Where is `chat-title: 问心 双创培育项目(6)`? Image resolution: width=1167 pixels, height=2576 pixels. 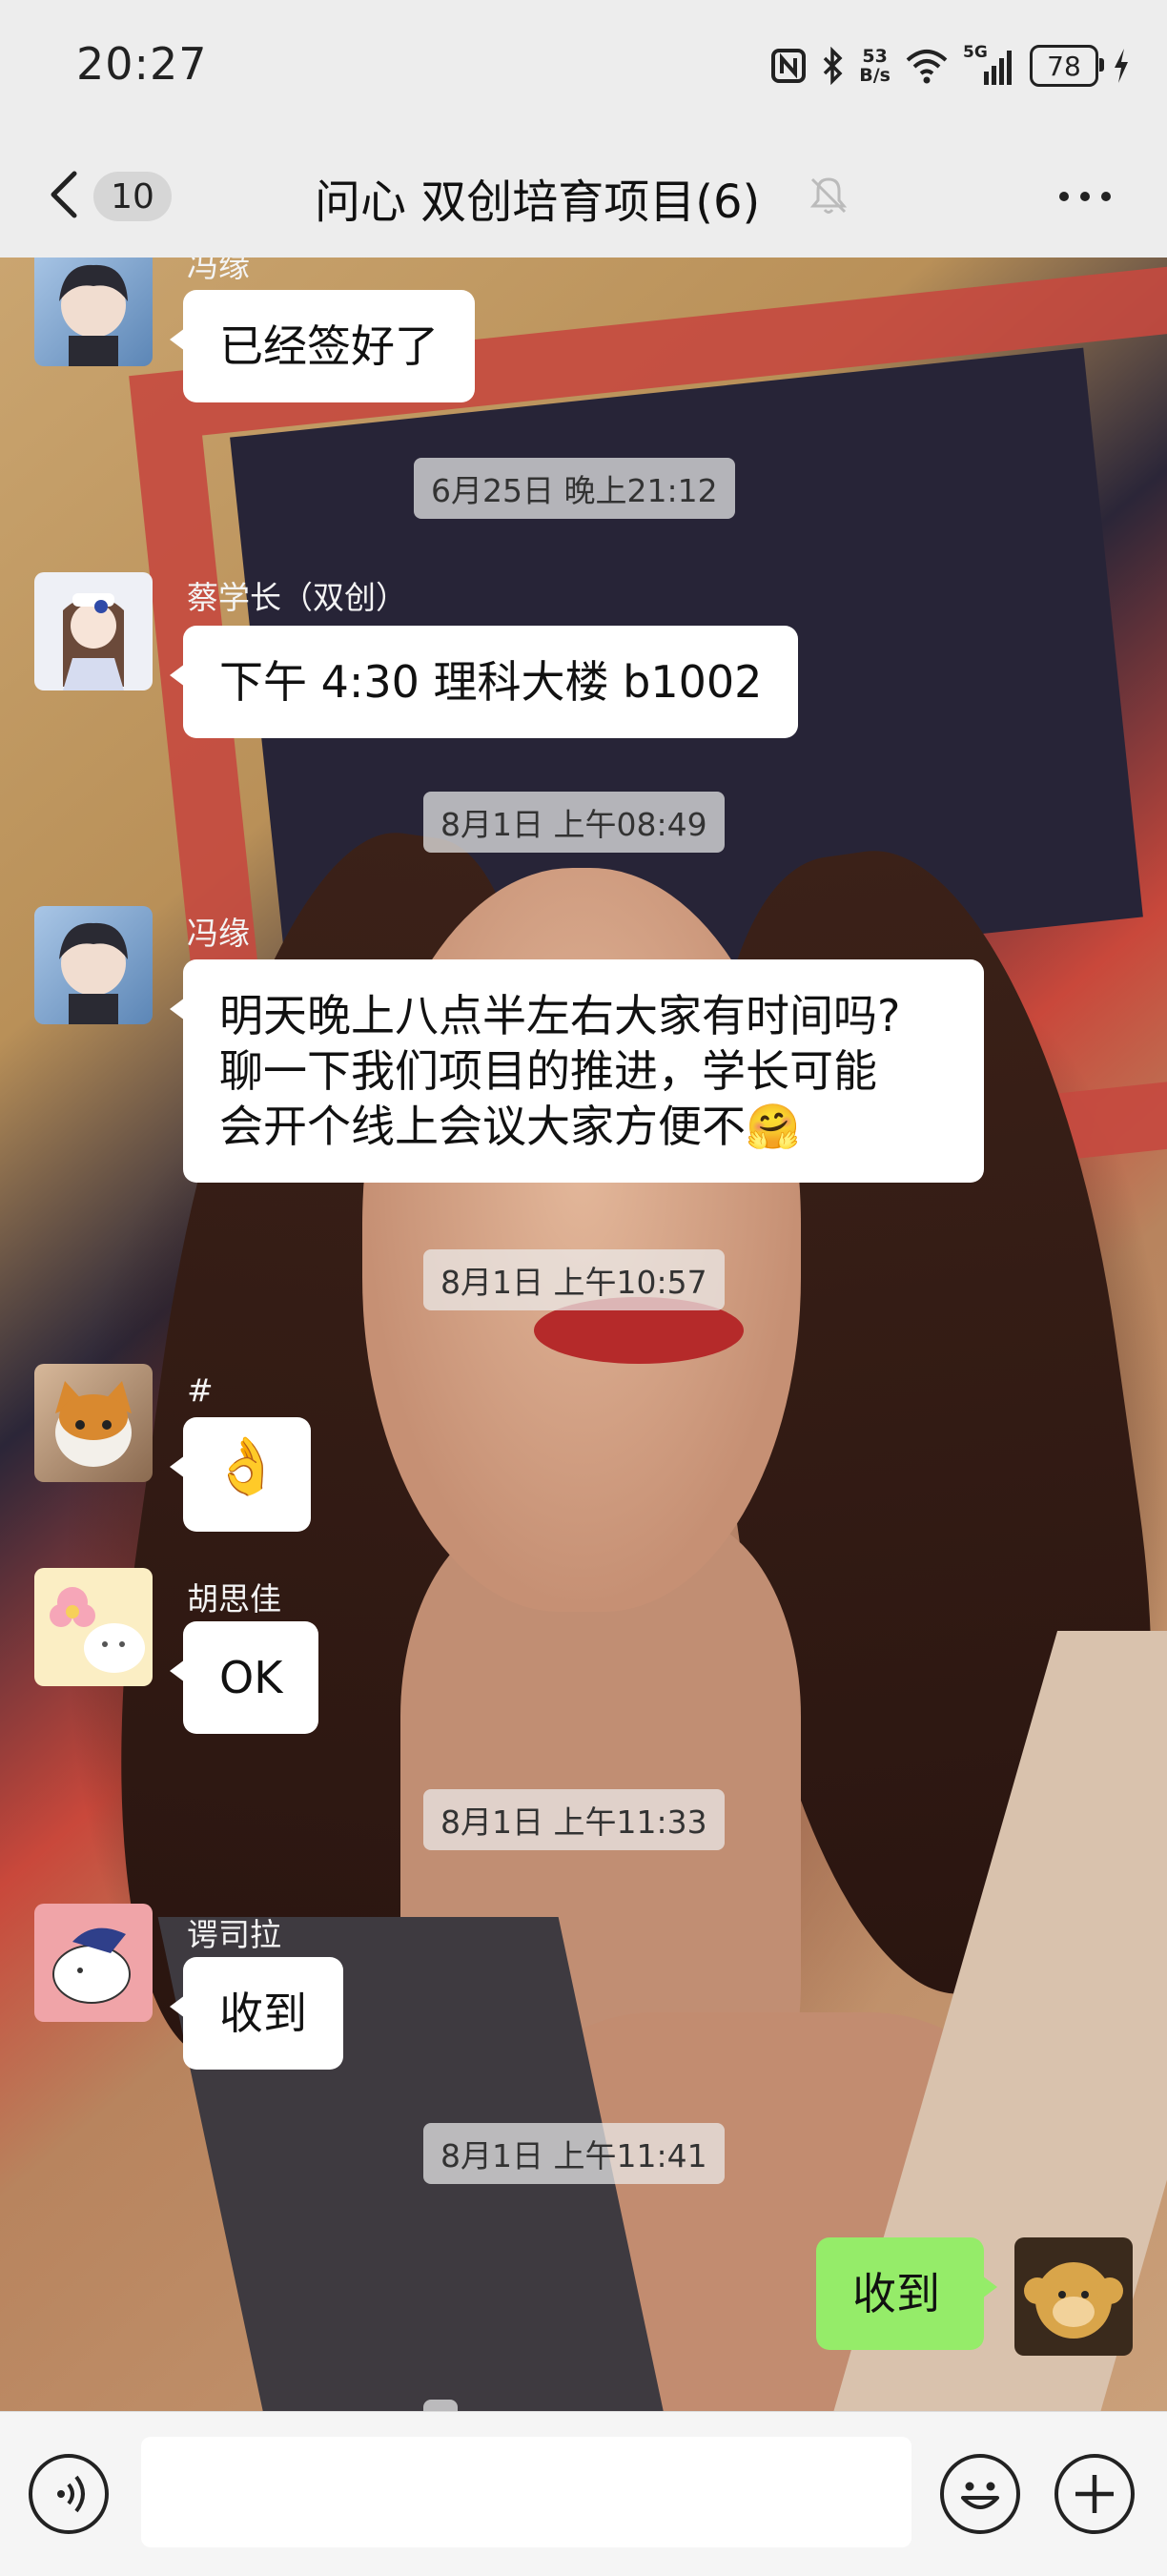 chat-title: 问心 双创培育项目(6) is located at coordinates (537, 197).